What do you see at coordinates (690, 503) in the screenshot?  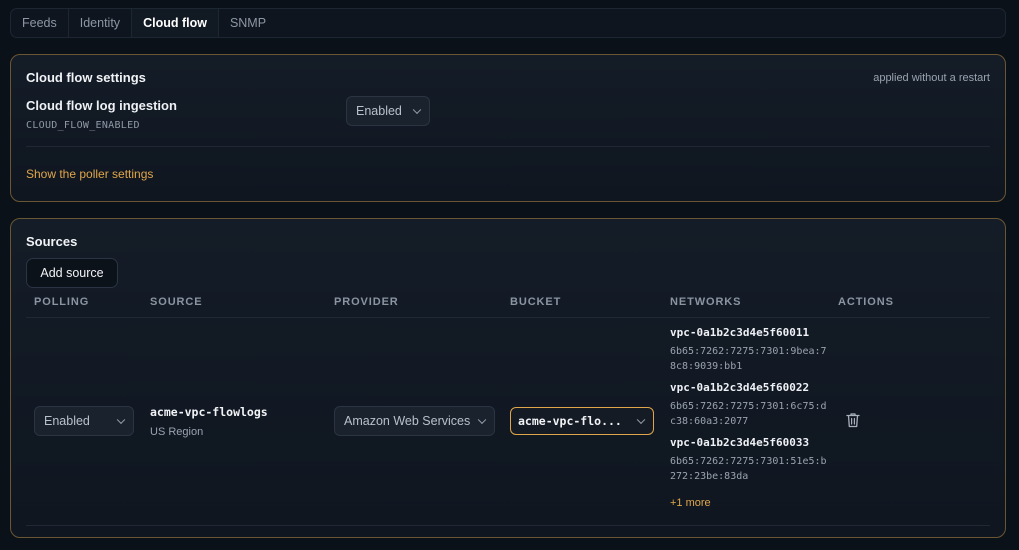 I see `more-networks-link: +1 more` at bounding box center [690, 503].